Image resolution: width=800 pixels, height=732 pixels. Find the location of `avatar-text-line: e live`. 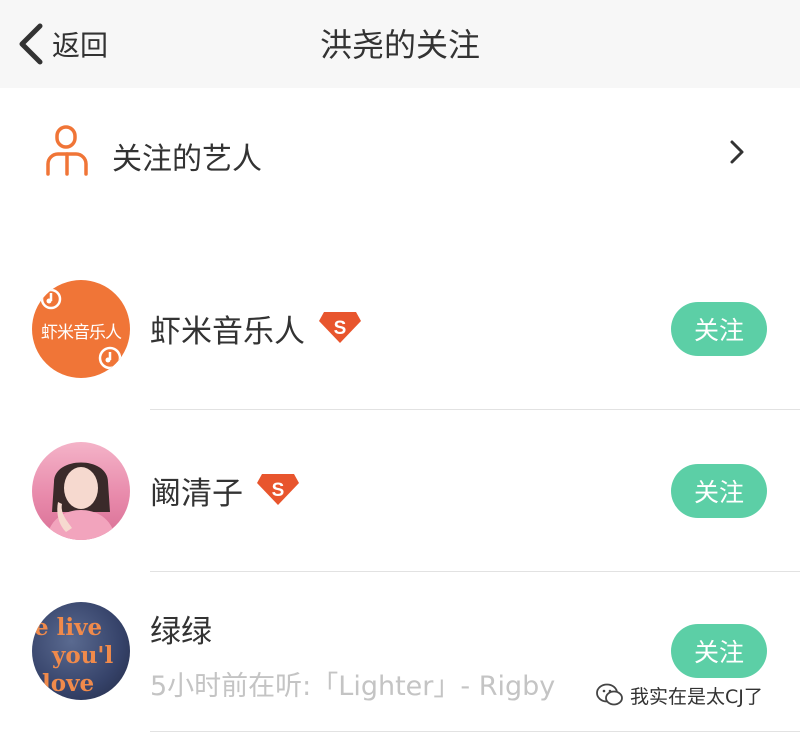

avatar-text-line: e live is located at coordinates (68, 627).